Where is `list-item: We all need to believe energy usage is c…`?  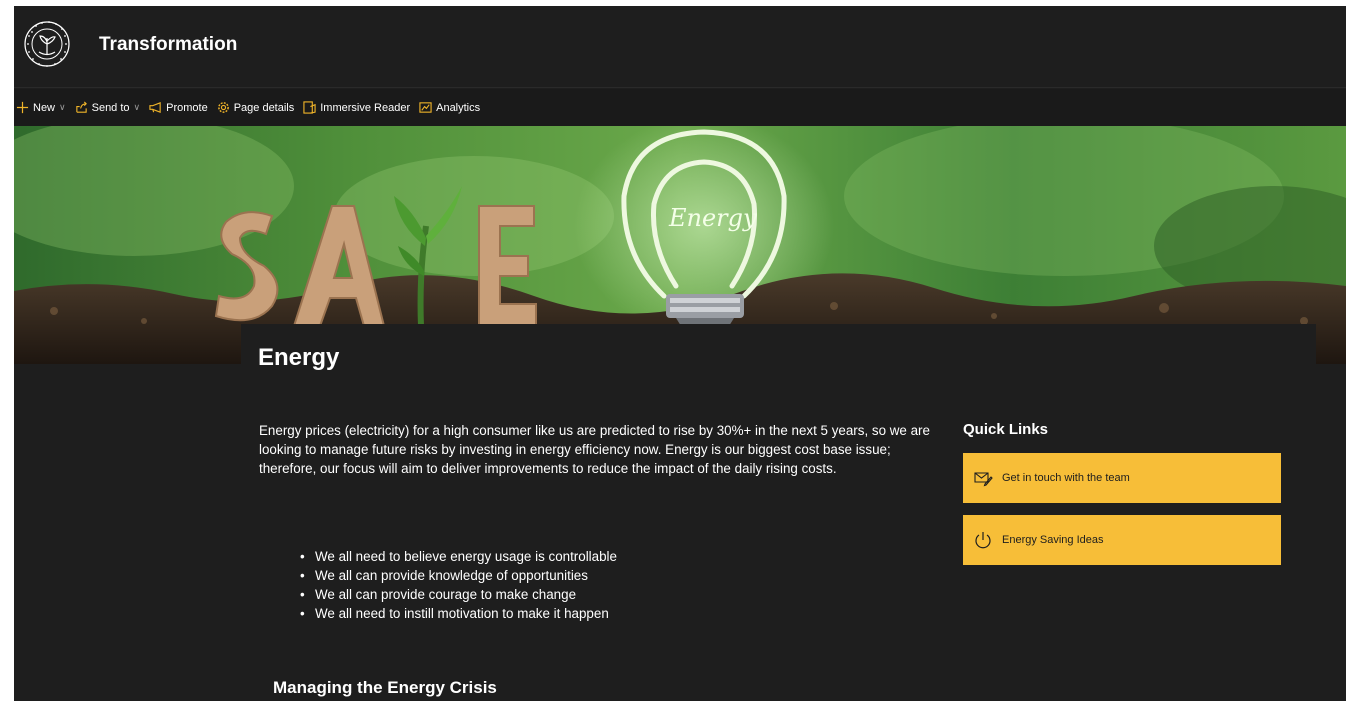 list-item: We all need to believe energy usage is c… is located at coordinates (456, 556).